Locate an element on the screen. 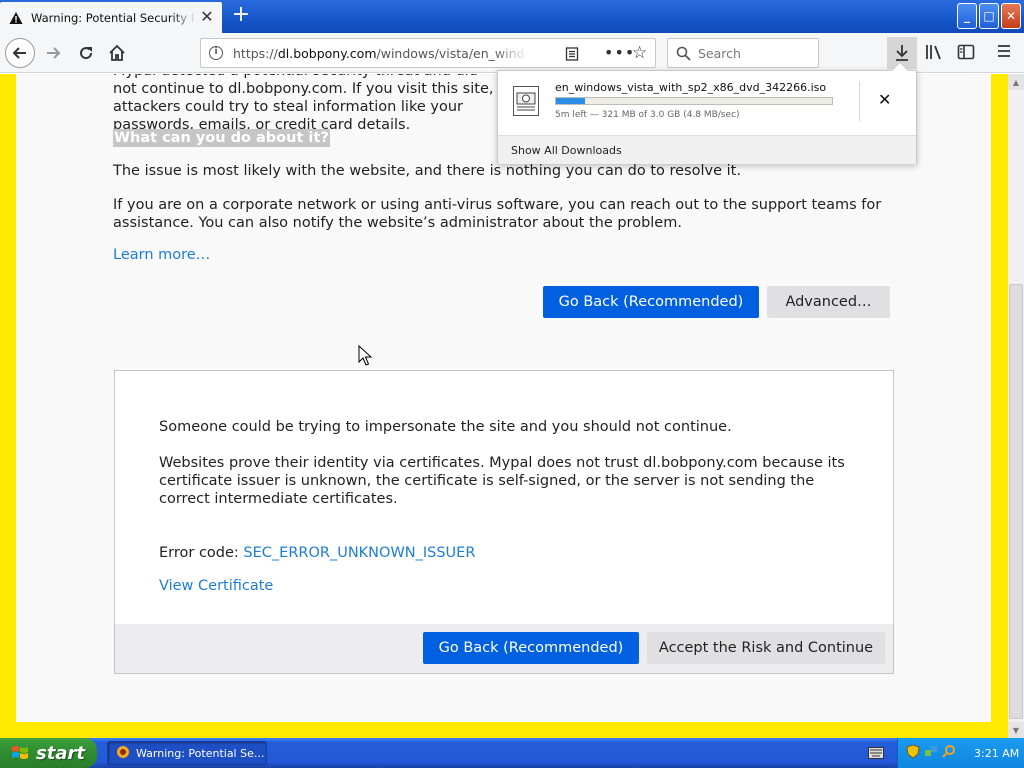 The image size is (1024, 768). forward-arrow-icon is located at coordinates (54, 53).